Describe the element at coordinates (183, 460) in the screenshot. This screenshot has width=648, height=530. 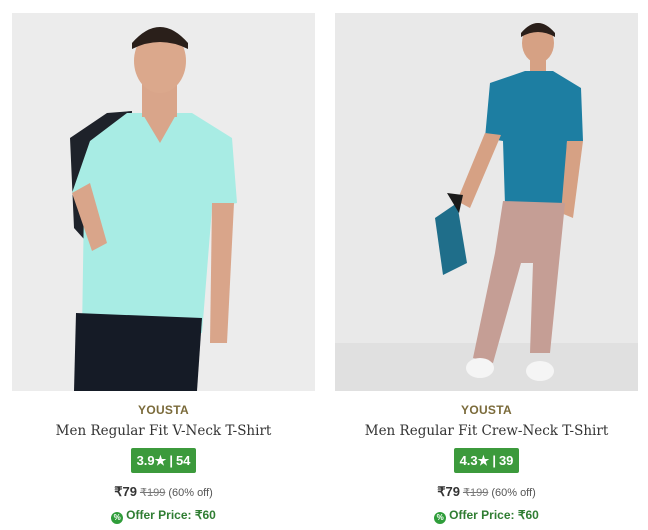
I see `review-count: 54` at that location.